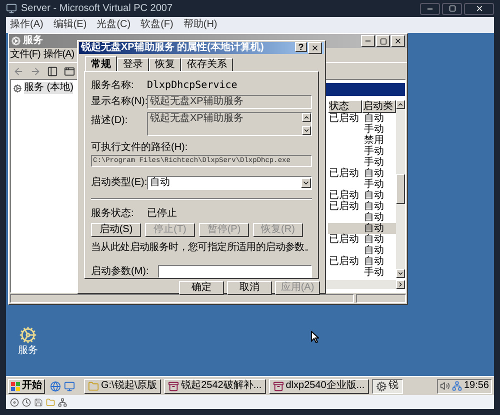  I want to click on menu-item: 编辑(E), so click(70, 25).